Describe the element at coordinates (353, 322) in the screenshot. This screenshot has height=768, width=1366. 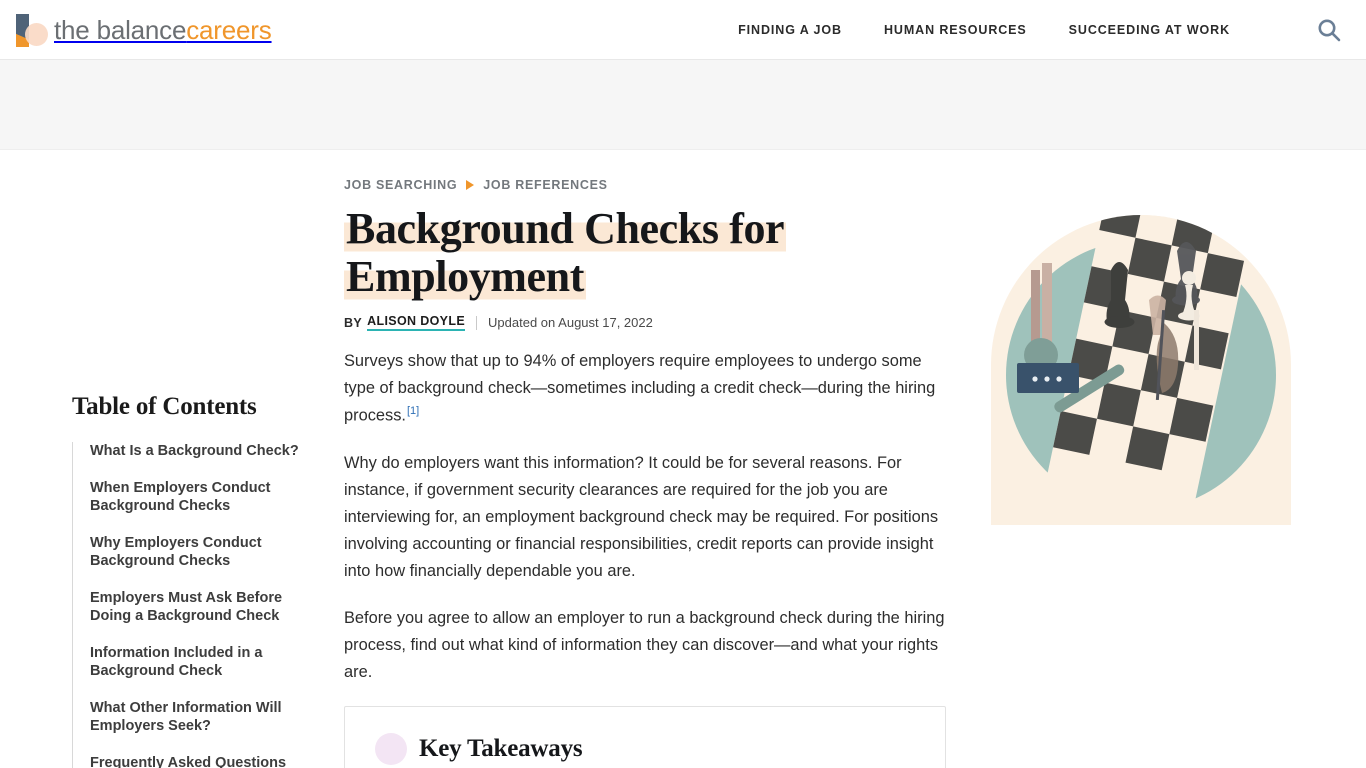
I see `byline-by-label: BY` at that location.